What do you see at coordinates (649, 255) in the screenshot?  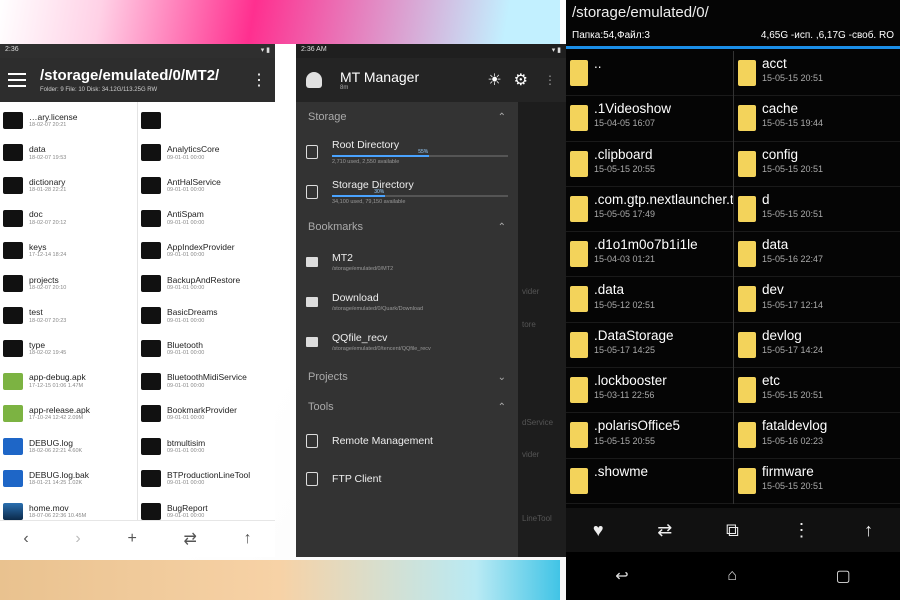 I see `folder-item: .d1o1m0o7b1i1le 15-04-03 01:21` at bounding box center [649, 255].